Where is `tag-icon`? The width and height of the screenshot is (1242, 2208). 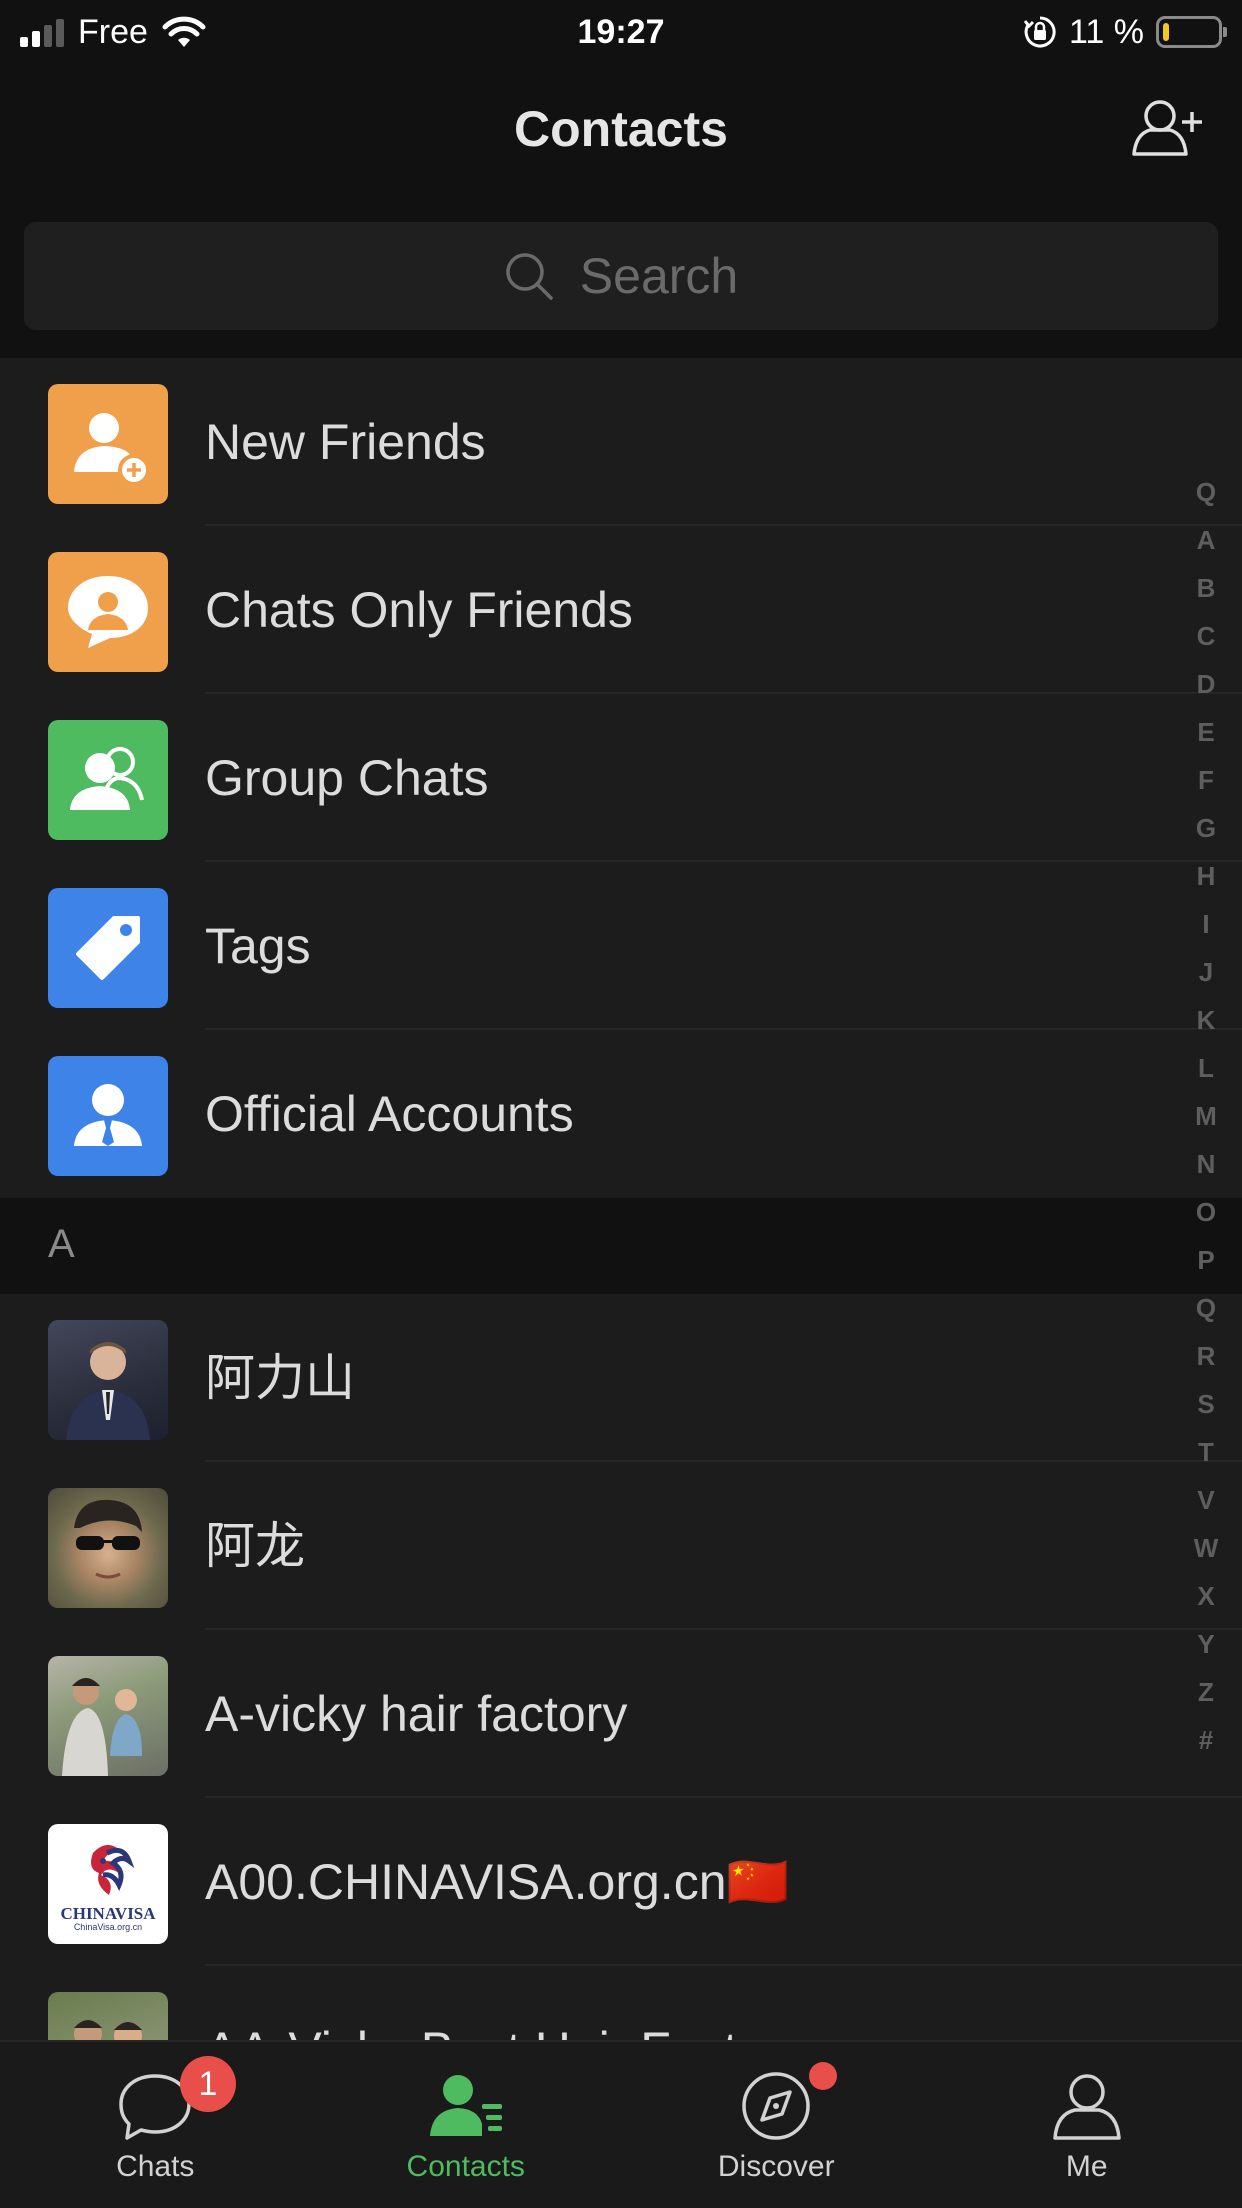
tag-icon is located at coordinates (108, 948).